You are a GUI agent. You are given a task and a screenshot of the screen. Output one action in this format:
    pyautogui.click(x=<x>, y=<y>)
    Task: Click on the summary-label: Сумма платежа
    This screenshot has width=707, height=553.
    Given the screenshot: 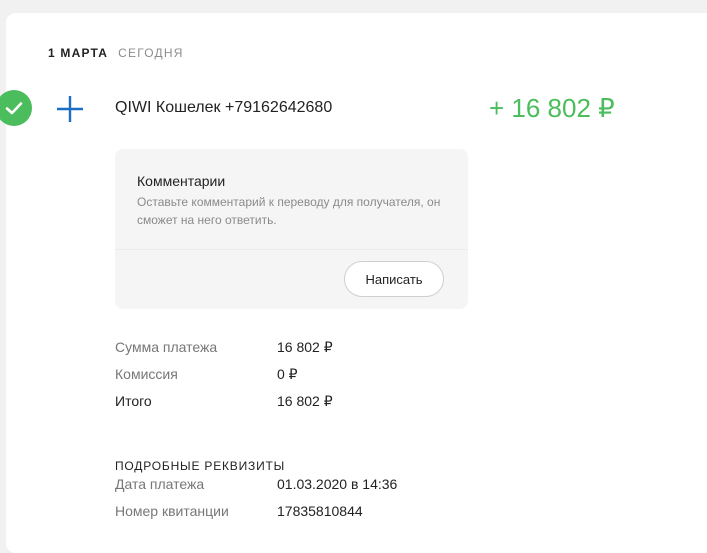 What is the action you would take?
    pyautogui.click(x=166, y=347)
    